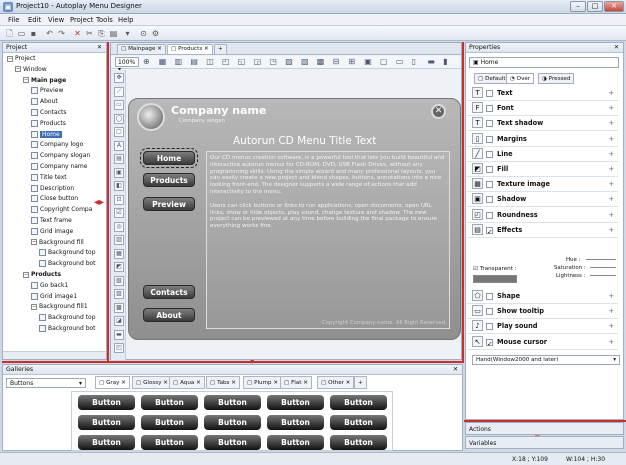  I want to click on tree-item: Company name, so click(59, 167).